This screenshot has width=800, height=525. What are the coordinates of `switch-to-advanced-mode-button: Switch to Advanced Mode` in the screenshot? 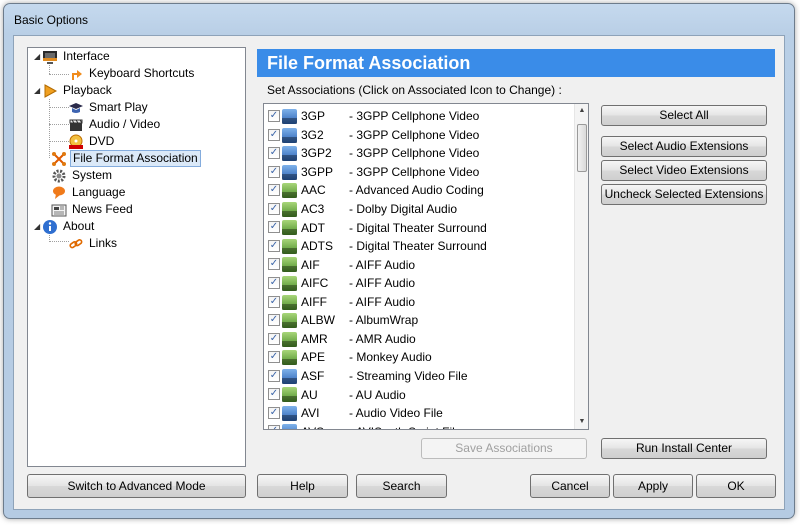 It's located at (136, 486).